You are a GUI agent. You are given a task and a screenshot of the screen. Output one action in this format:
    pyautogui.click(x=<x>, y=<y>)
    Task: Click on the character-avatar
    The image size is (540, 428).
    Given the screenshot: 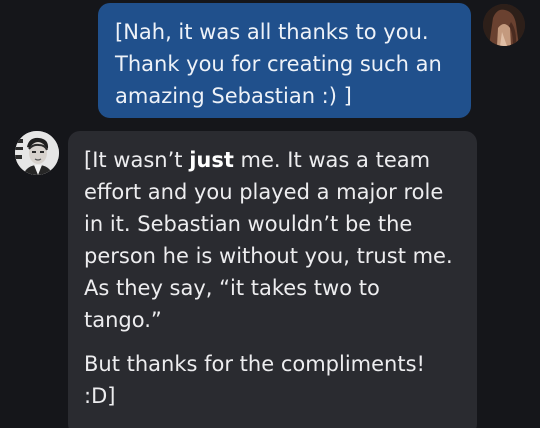 What is the action you would take?
    pyautogui.click(x=37, y=153)
    